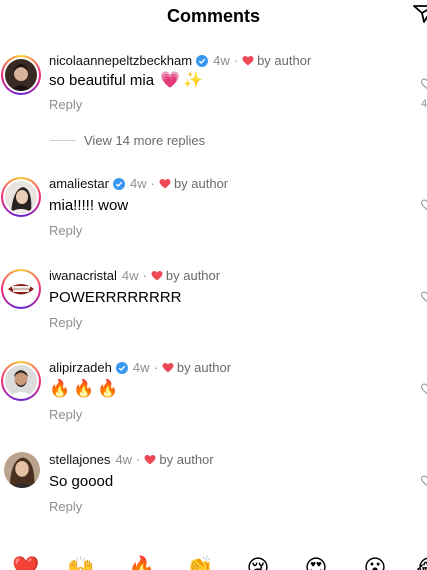 The image size is (427, 570). What do you see at coordinates (421, 562) in the screenshot?
I see `laughing-face-emoji-button: 😂` at bounding box center [421, 562].